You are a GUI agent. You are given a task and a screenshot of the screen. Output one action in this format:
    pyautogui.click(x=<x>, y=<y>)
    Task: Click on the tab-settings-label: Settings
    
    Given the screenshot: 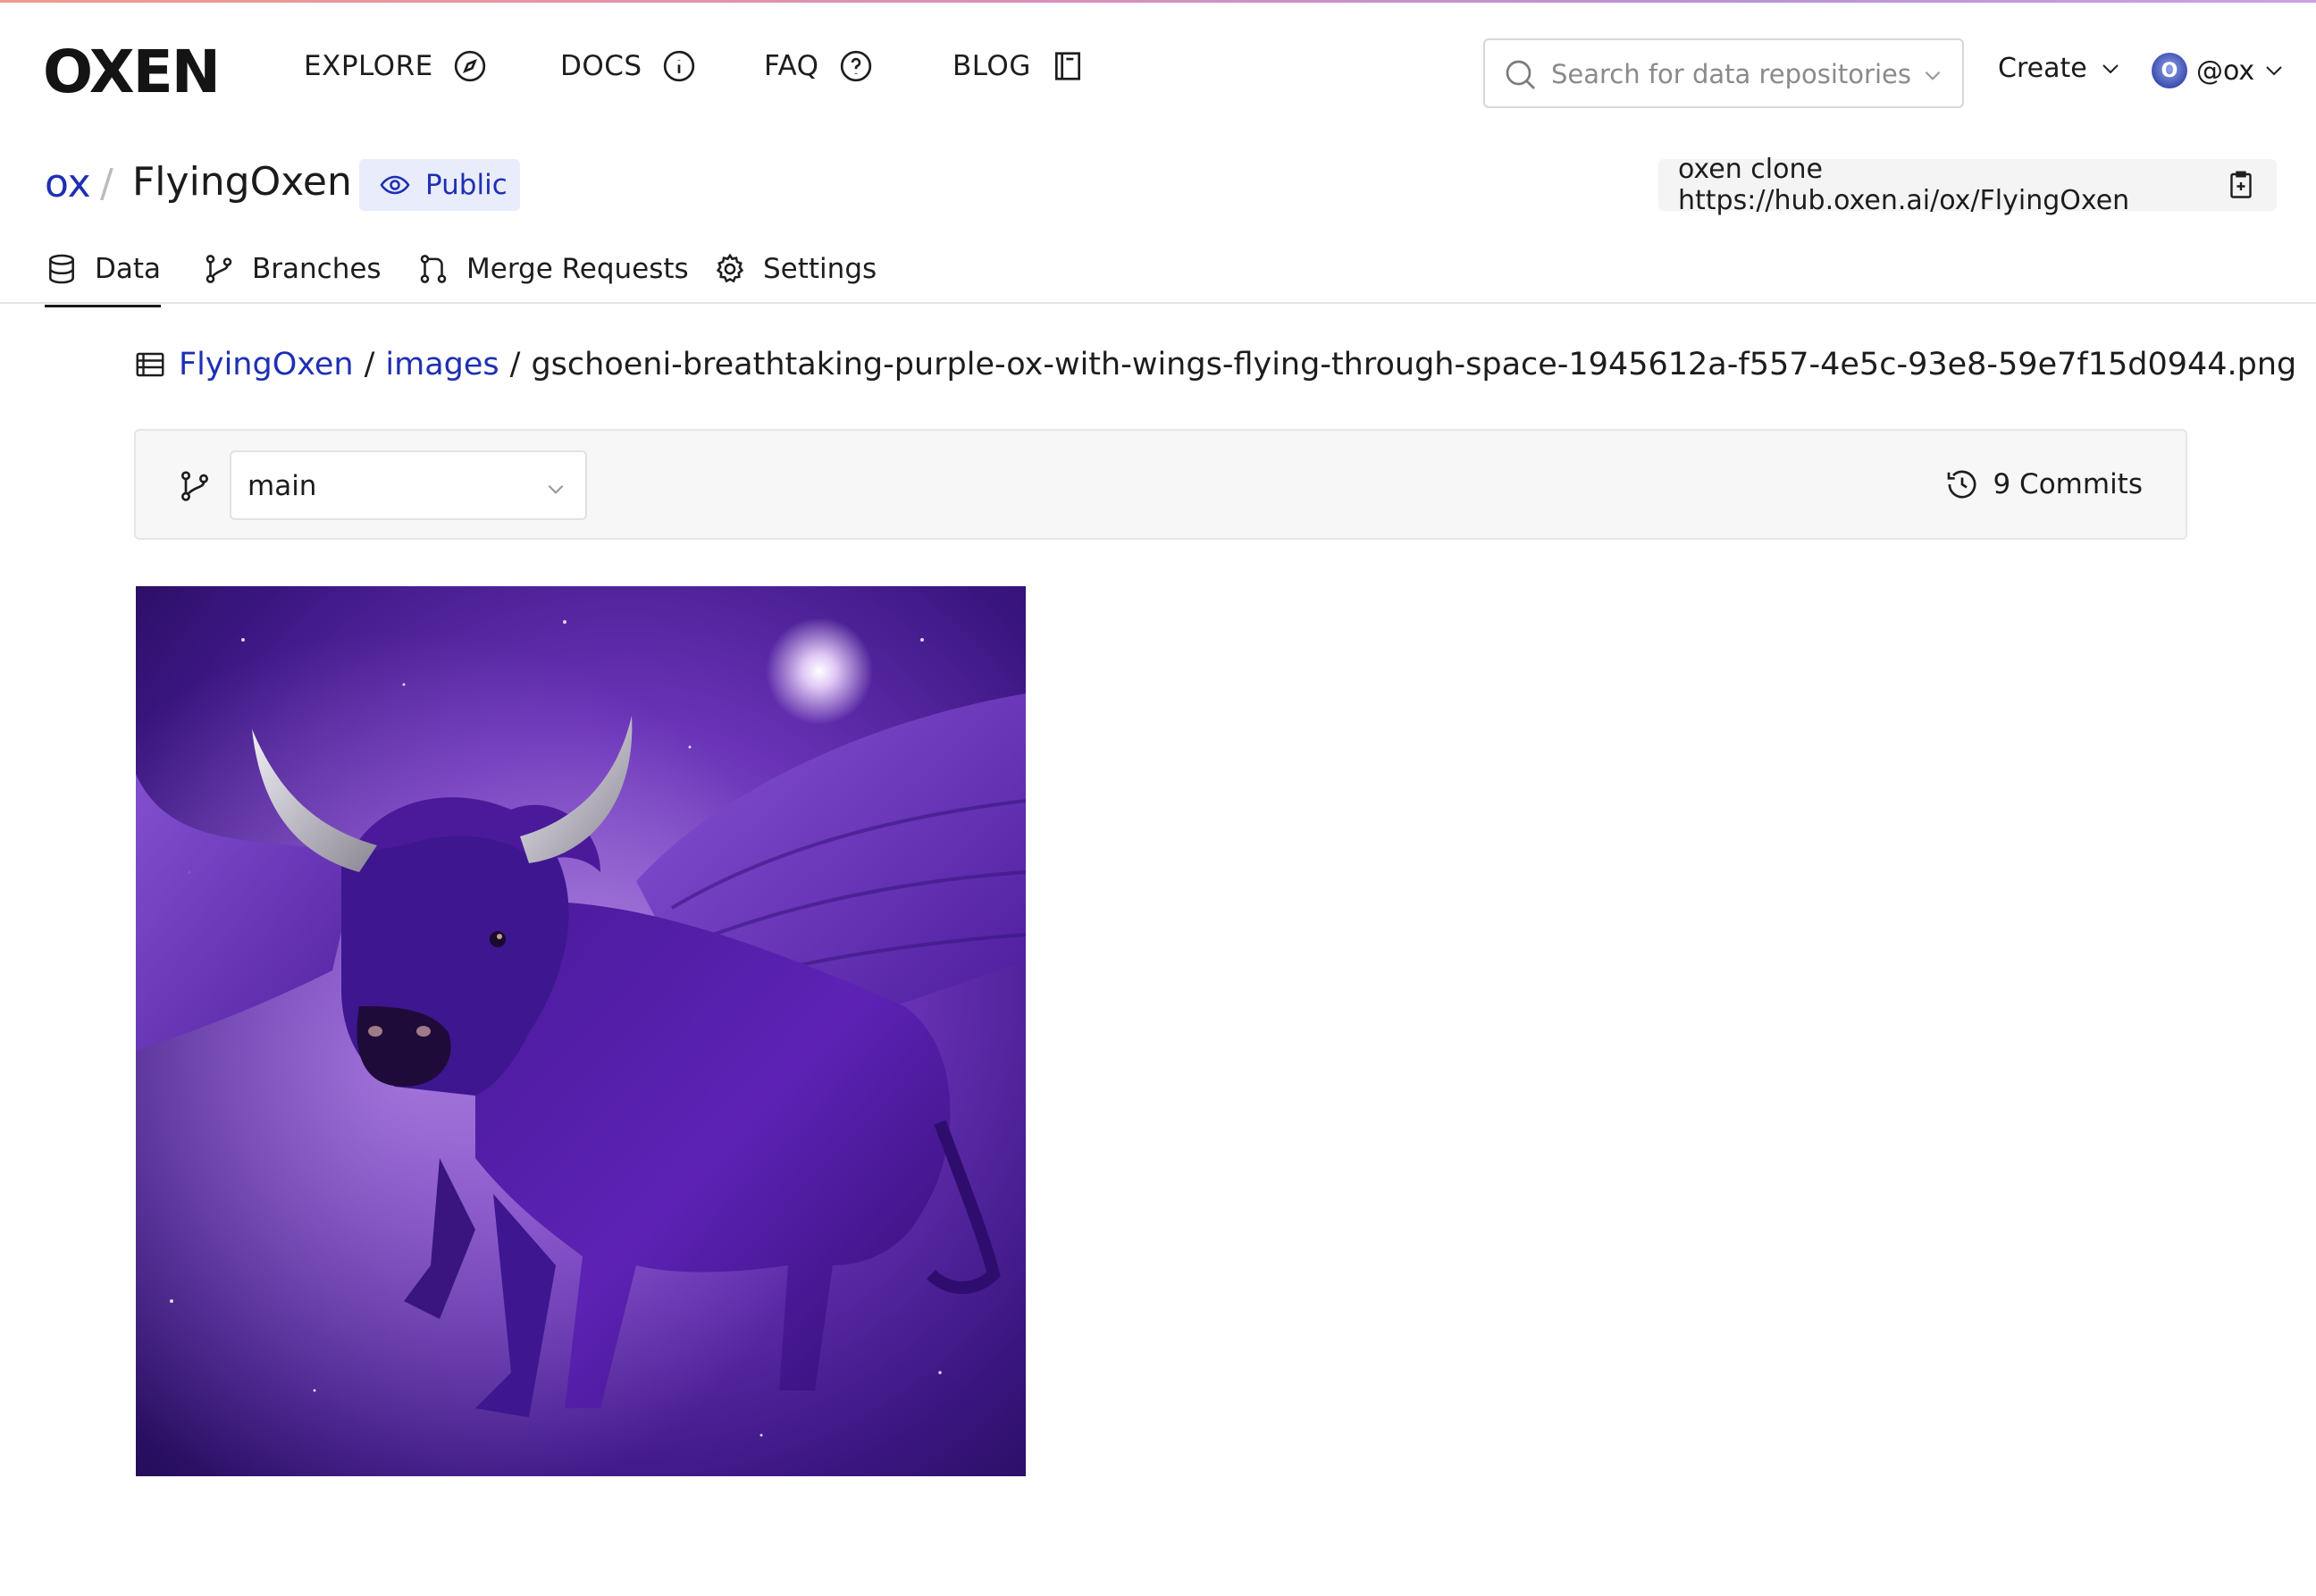 What is the action you would take?
    pyautogui.click(x=820, y=269)
    